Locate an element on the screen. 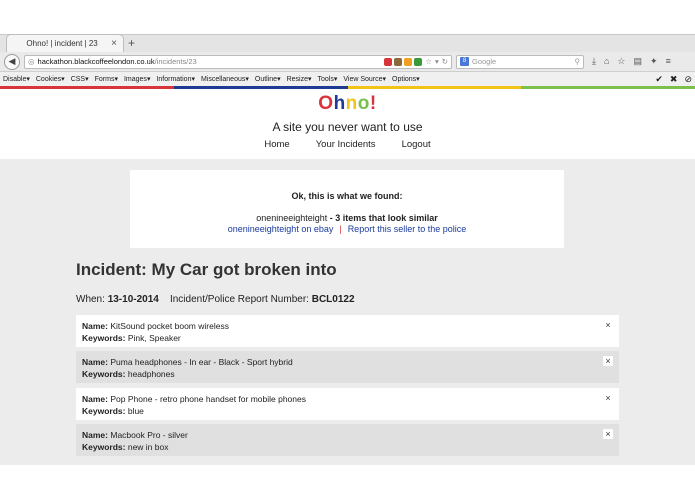 The height and width of the screenshot is (494, 695). tab-title: Ohno! | incident | 23 is located at coordinates (62, 43).